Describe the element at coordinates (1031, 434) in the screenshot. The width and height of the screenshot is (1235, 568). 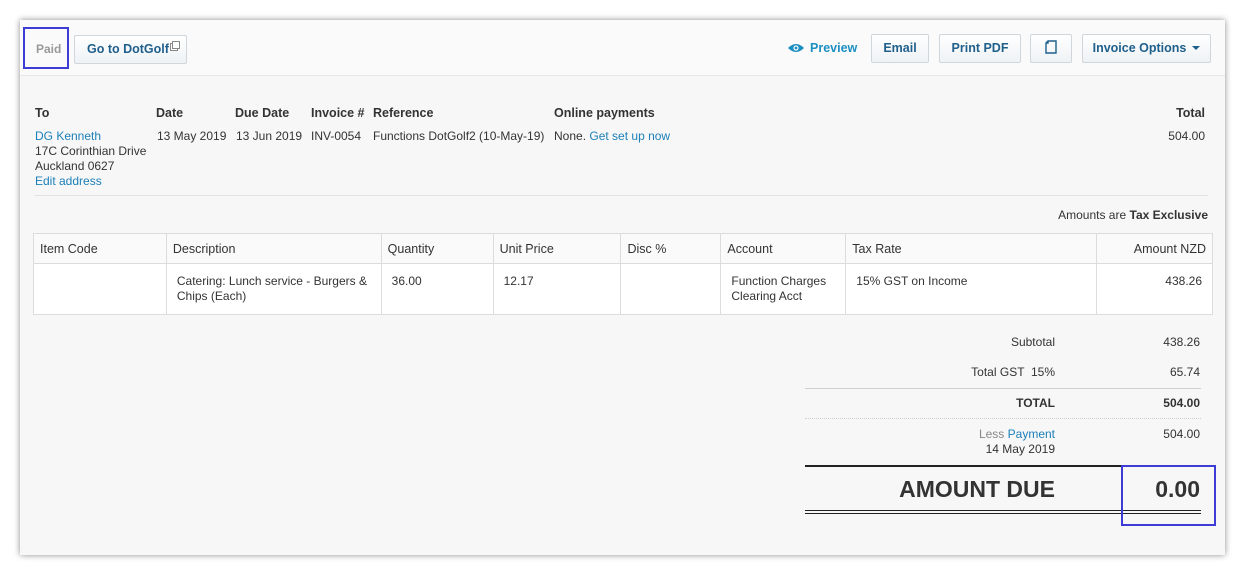
I see `payment-link: Payment` at that location.